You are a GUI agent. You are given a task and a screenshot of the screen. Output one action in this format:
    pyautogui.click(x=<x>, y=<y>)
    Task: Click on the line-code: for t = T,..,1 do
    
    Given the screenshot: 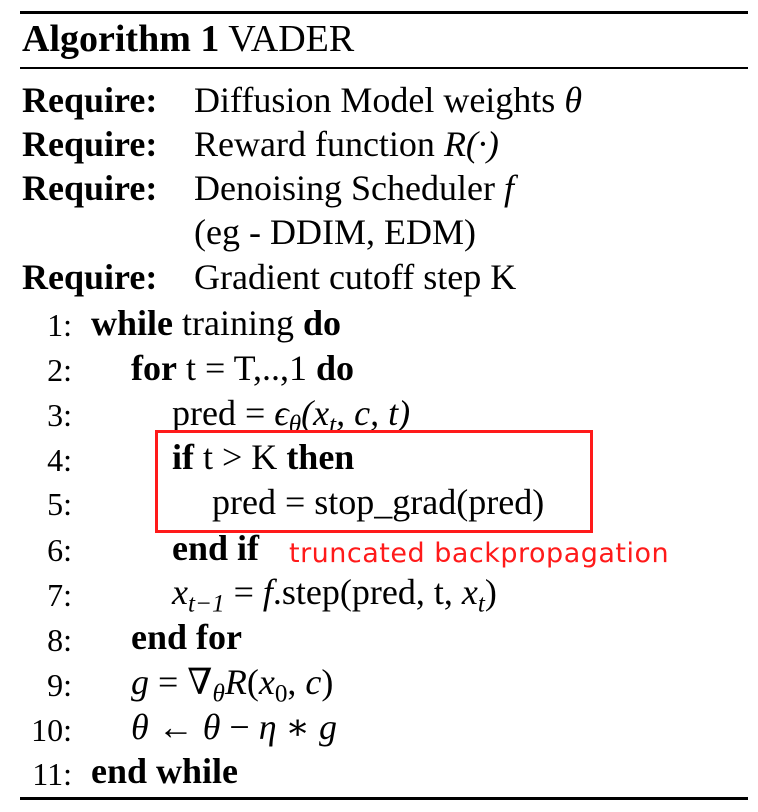 What is the action you would take?
    pyautogui.click(x=242, y=368)
    